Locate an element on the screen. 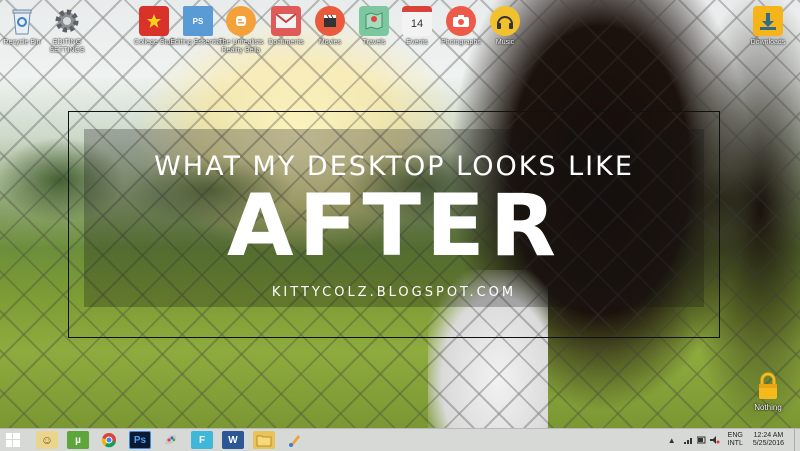 The image size is (800, 451). show-desktop-button is located at coordinates (797, 440).